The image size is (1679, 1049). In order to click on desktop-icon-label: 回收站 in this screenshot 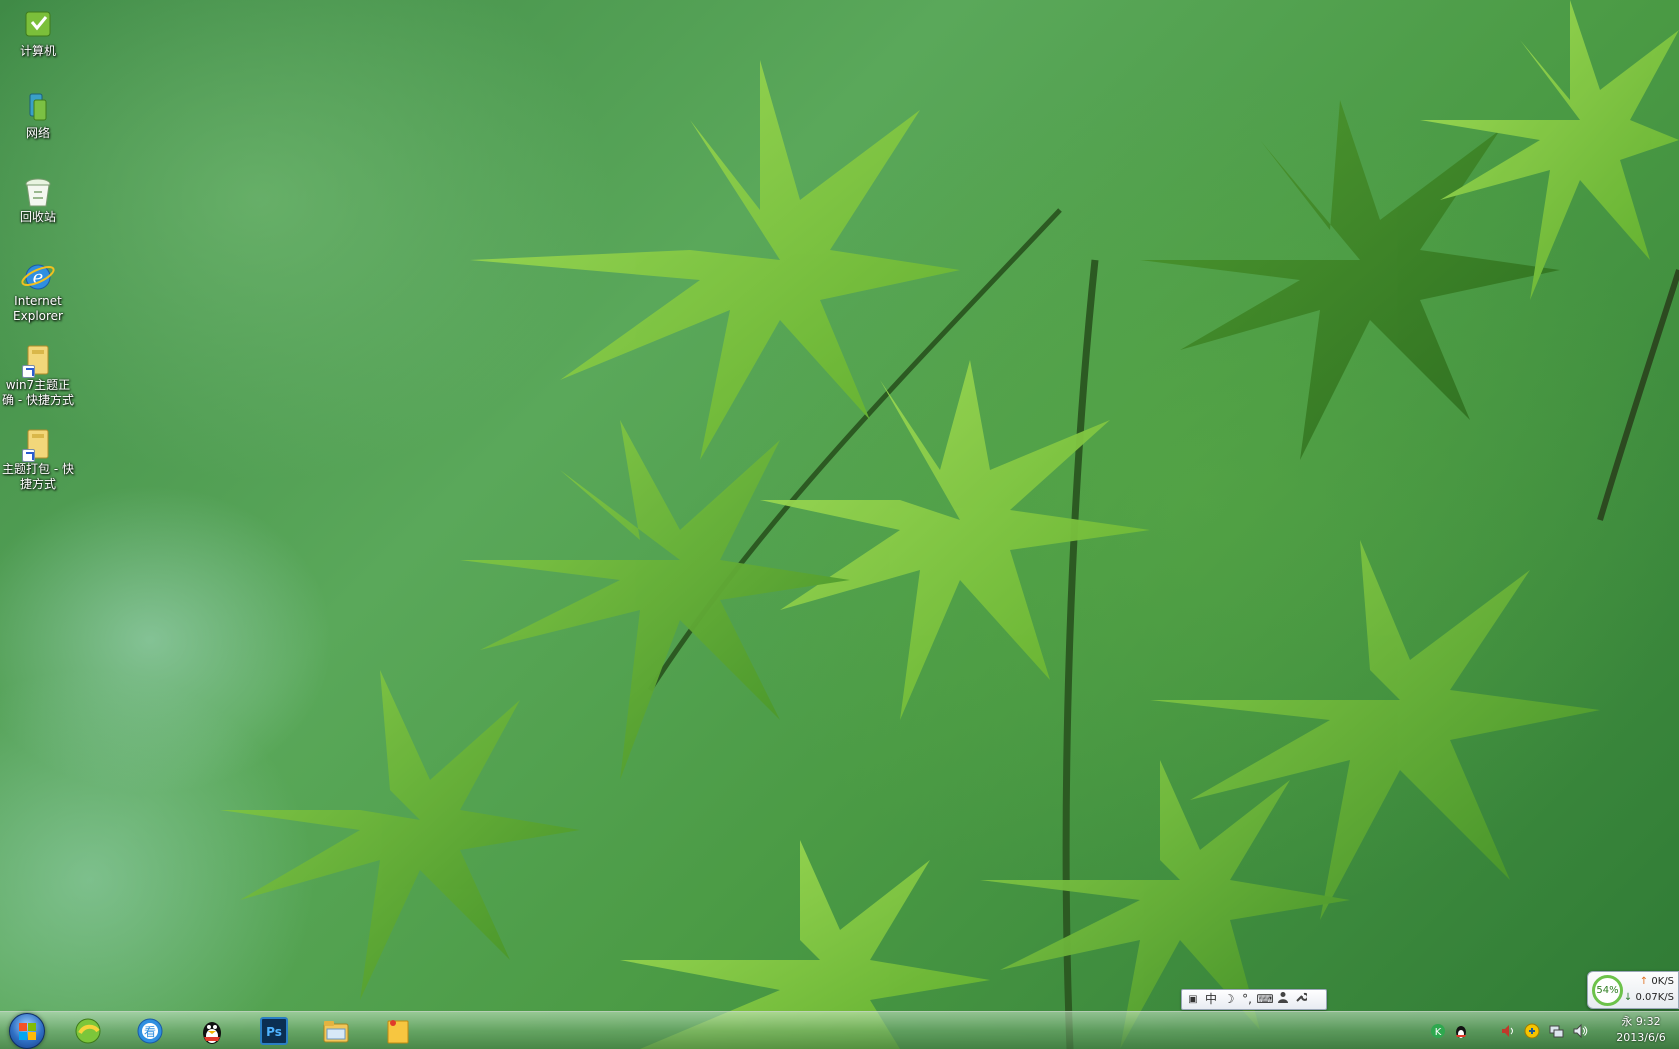, I will do `click(37, 217)`.